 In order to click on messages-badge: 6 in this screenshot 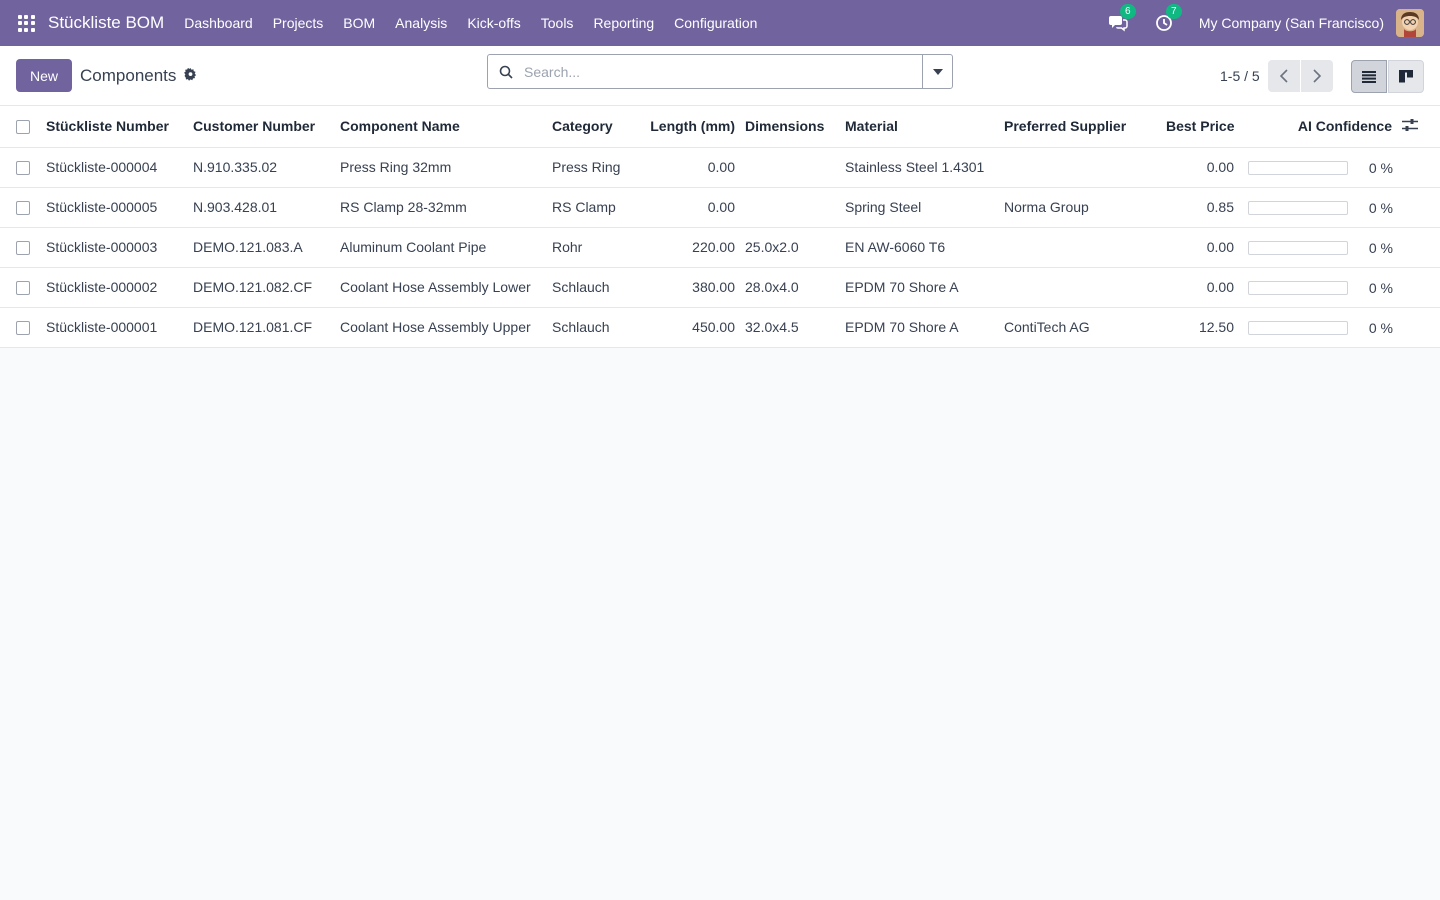, I will do `click(1127, 11)`.